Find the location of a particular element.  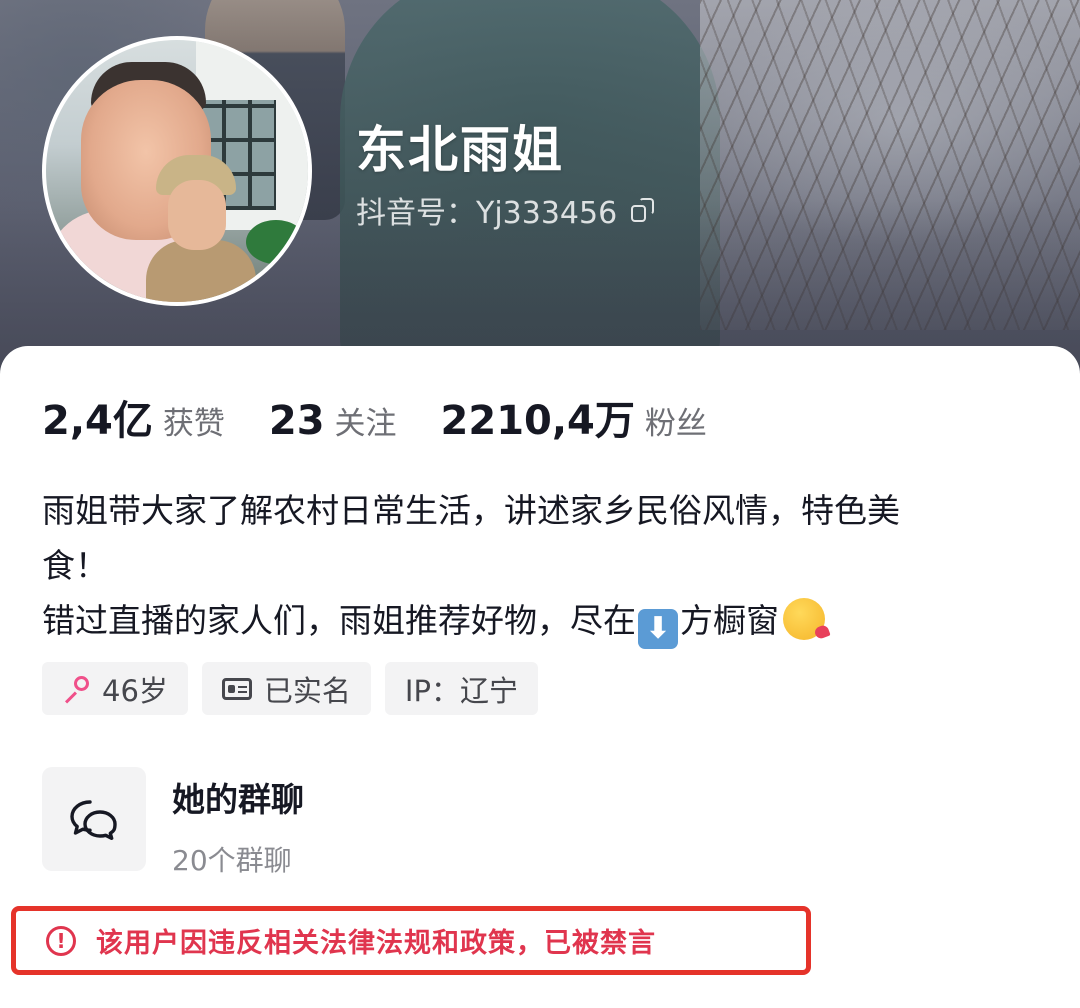

stat-following: 23 关注 is located at coordinates (333, 421).